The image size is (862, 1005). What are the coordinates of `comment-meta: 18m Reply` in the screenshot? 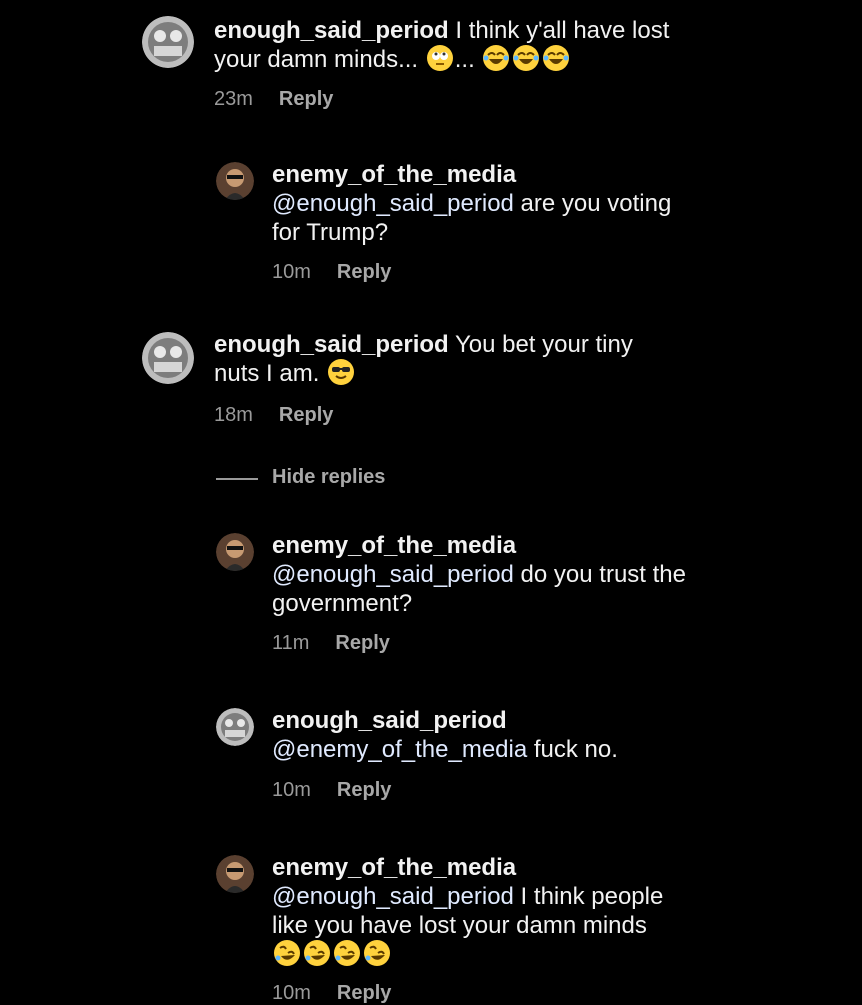 It's located at (273, 415).